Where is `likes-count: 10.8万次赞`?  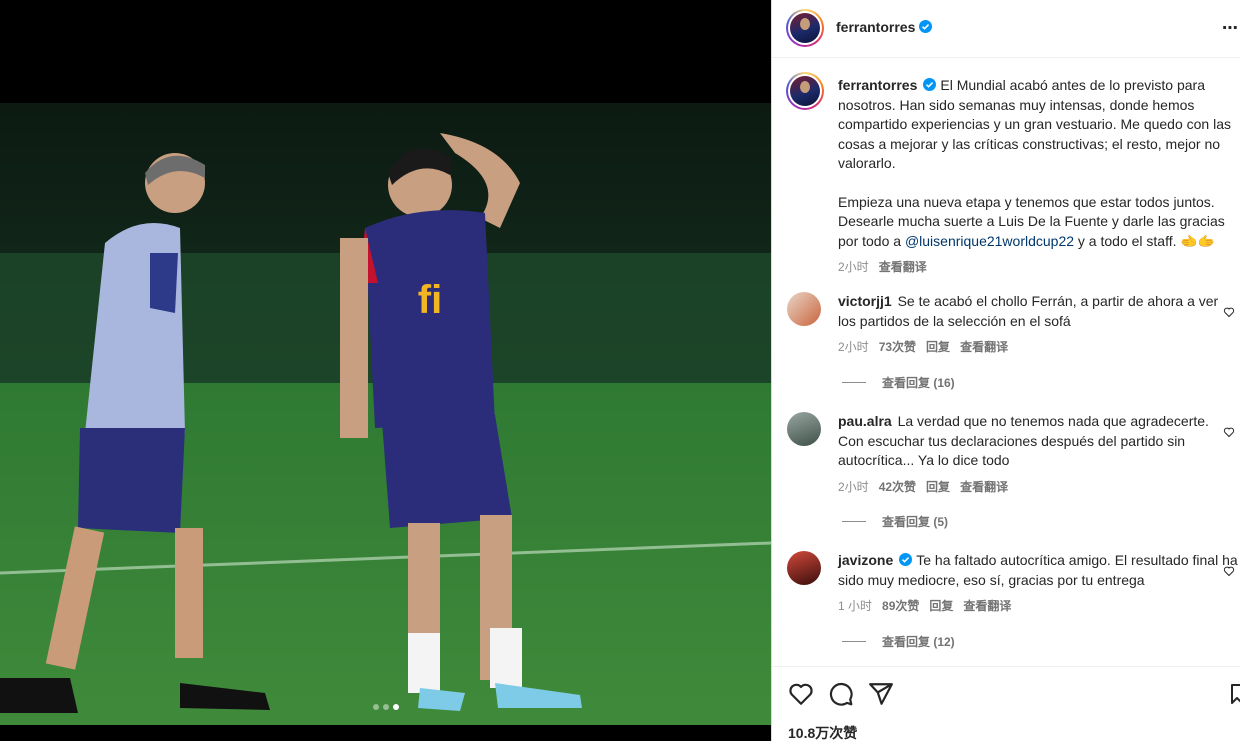 likes-count: 10.8万次赞 is located at coordinates (822, 733).